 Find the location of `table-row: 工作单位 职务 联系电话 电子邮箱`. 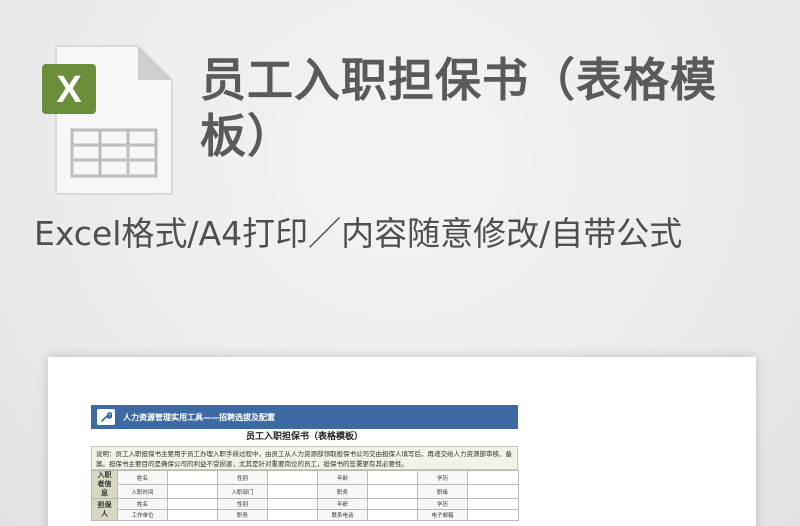

table-row: 工作单位 职务 联系电话 电子邮箱 is located at coordinates (305, 515).